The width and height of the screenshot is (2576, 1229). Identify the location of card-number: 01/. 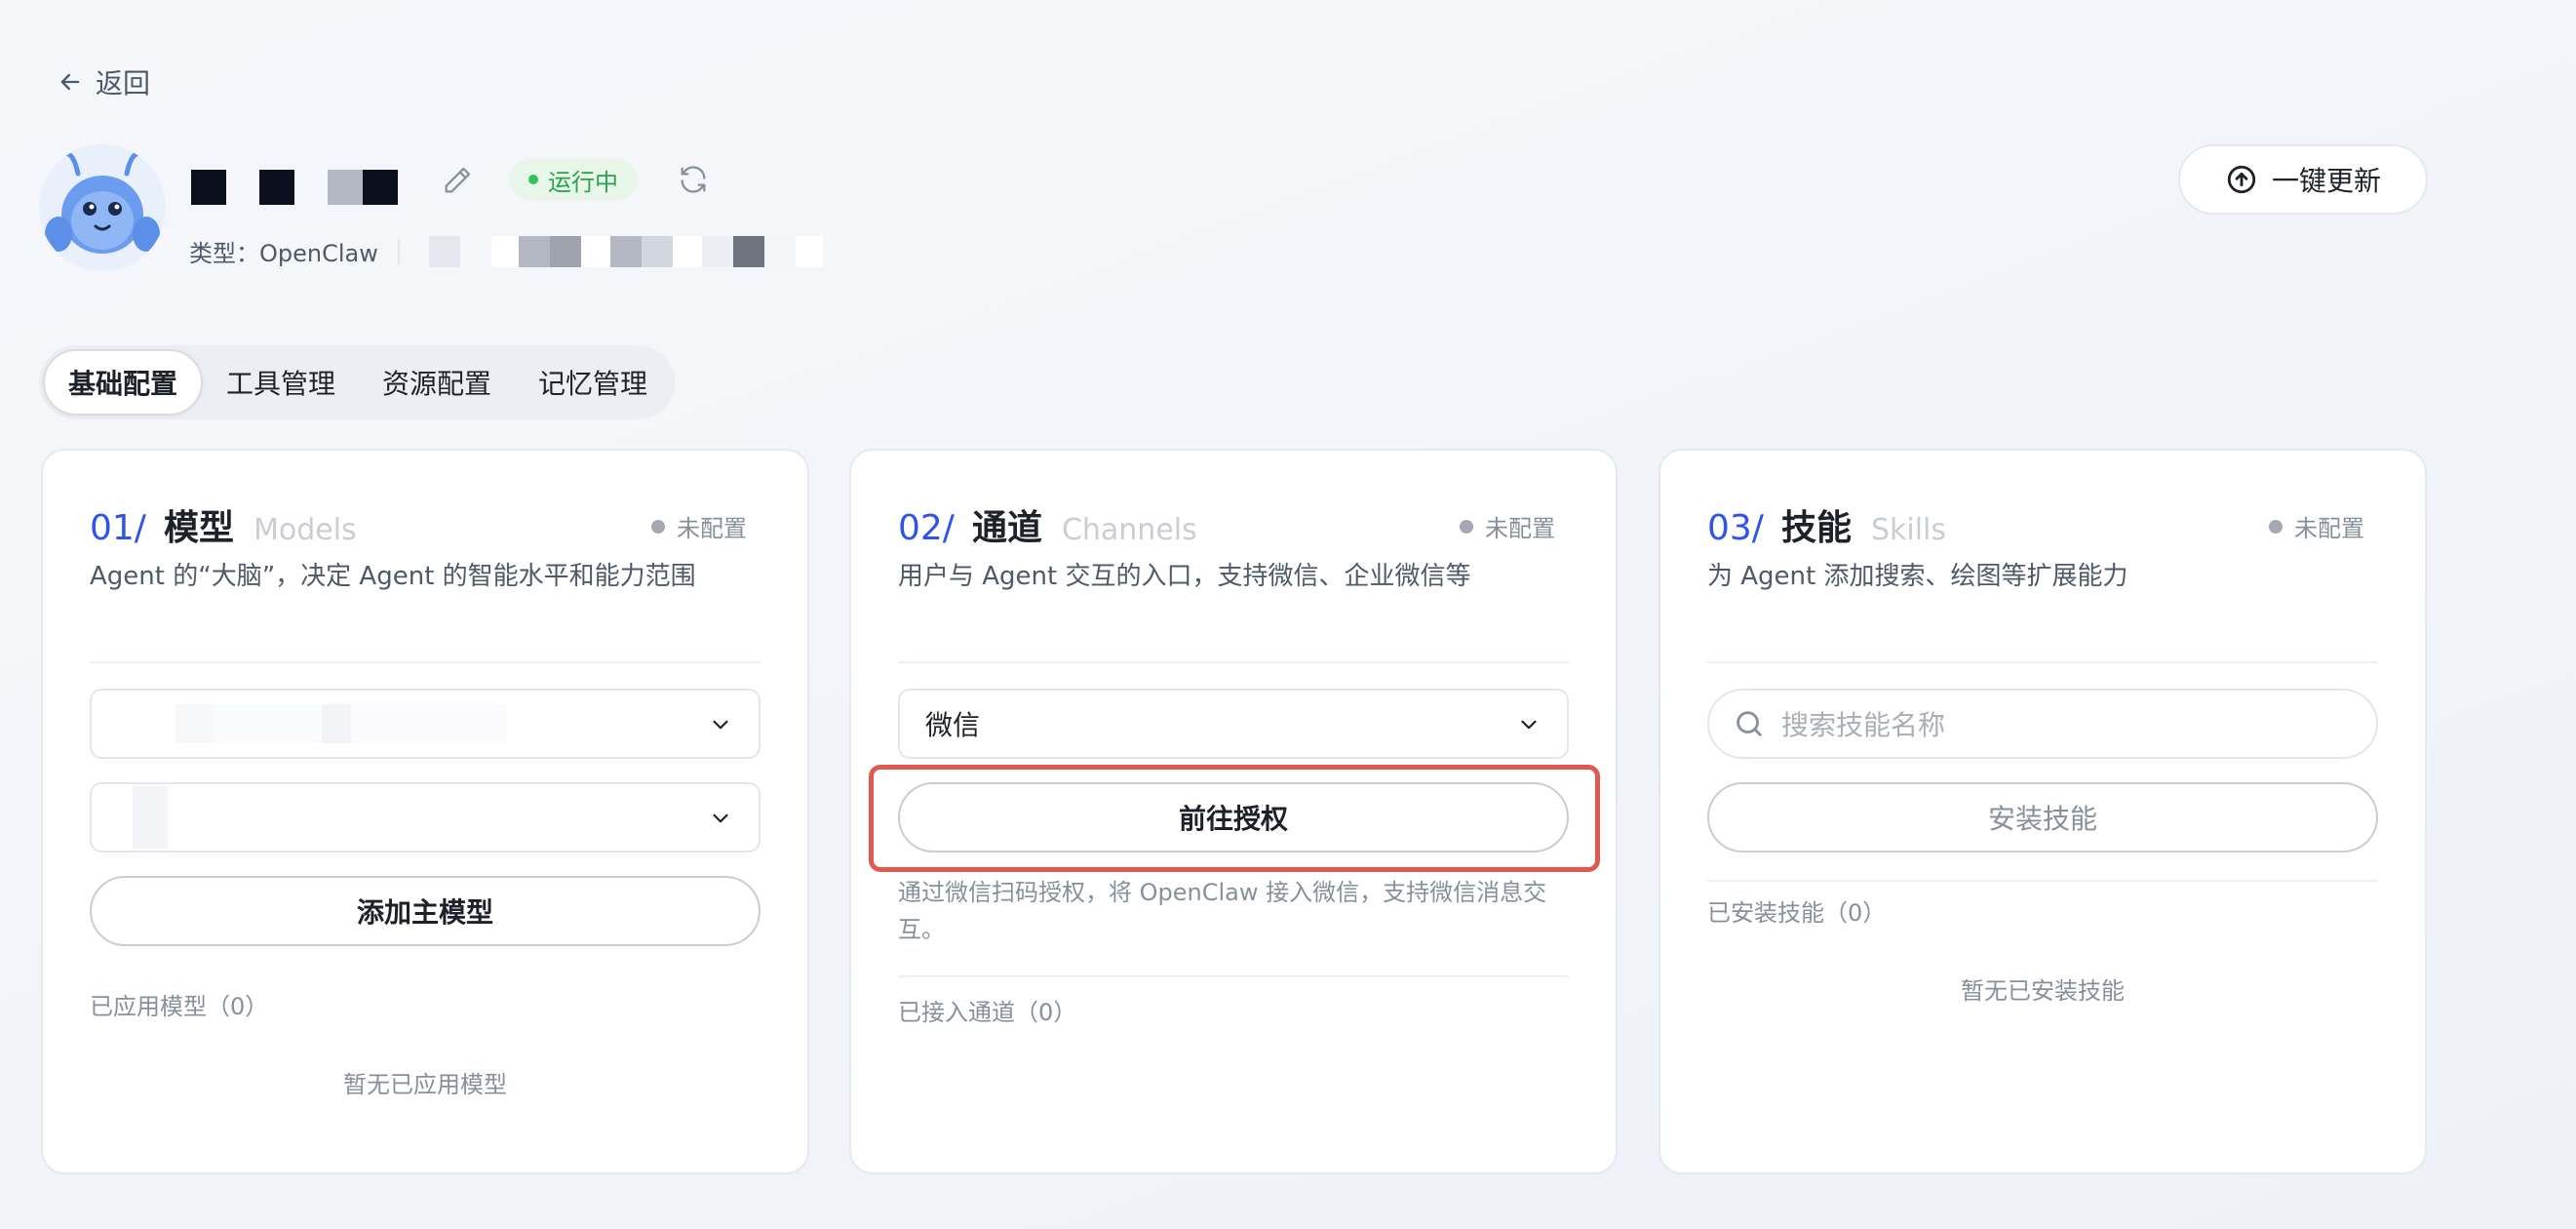
(118, 528).